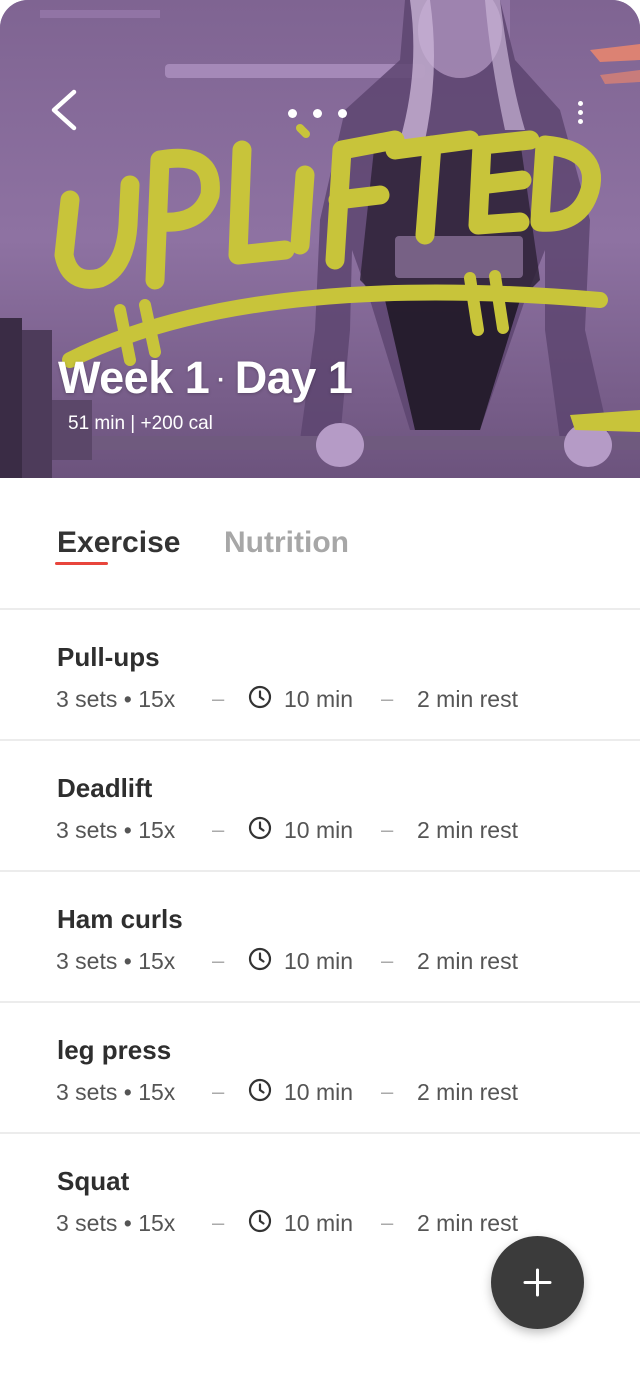 The height and width of the screenshot is (1383, 640). What do you see at coordinates (81, 563) in the screenshot?
I see `active-tab-indicator` at bounding box center [81, 563].